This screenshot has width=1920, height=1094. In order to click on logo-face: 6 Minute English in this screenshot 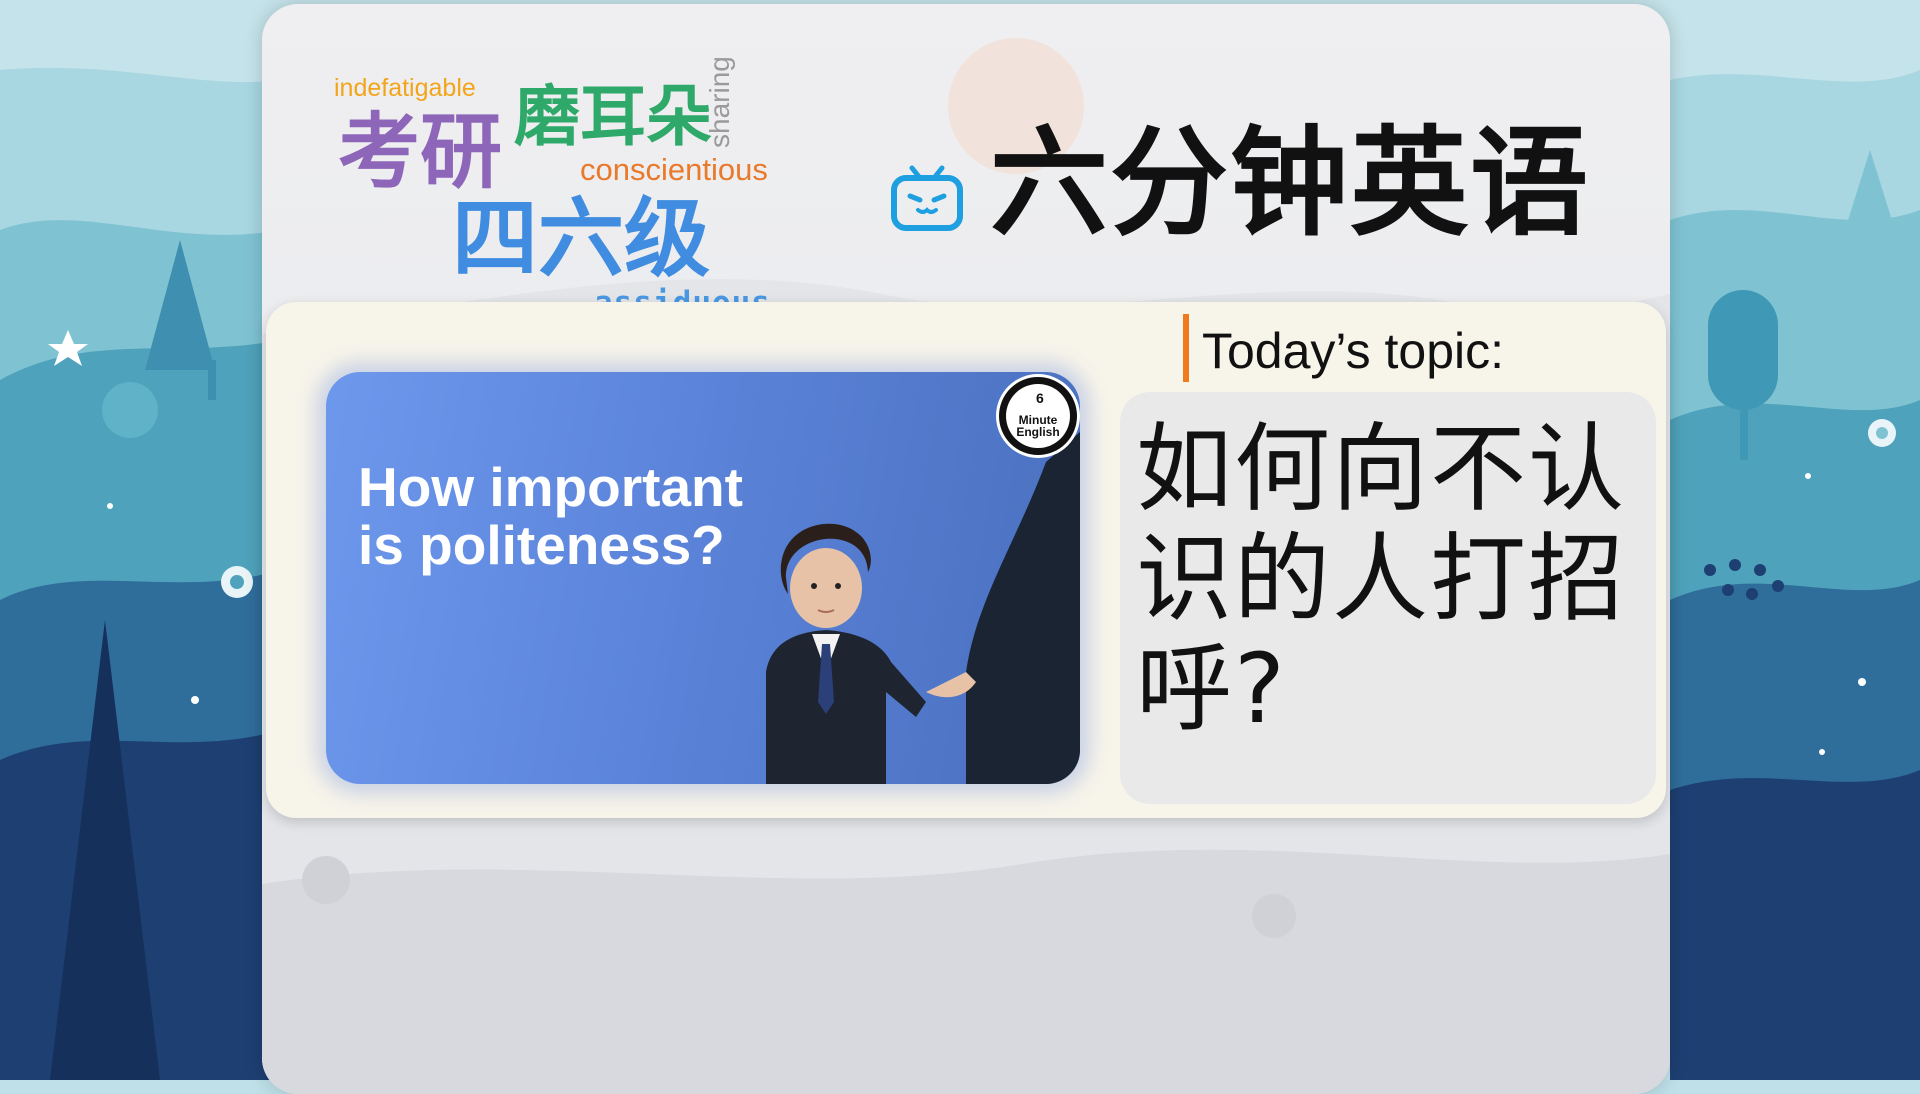, I will do `click(1038, 416)`.